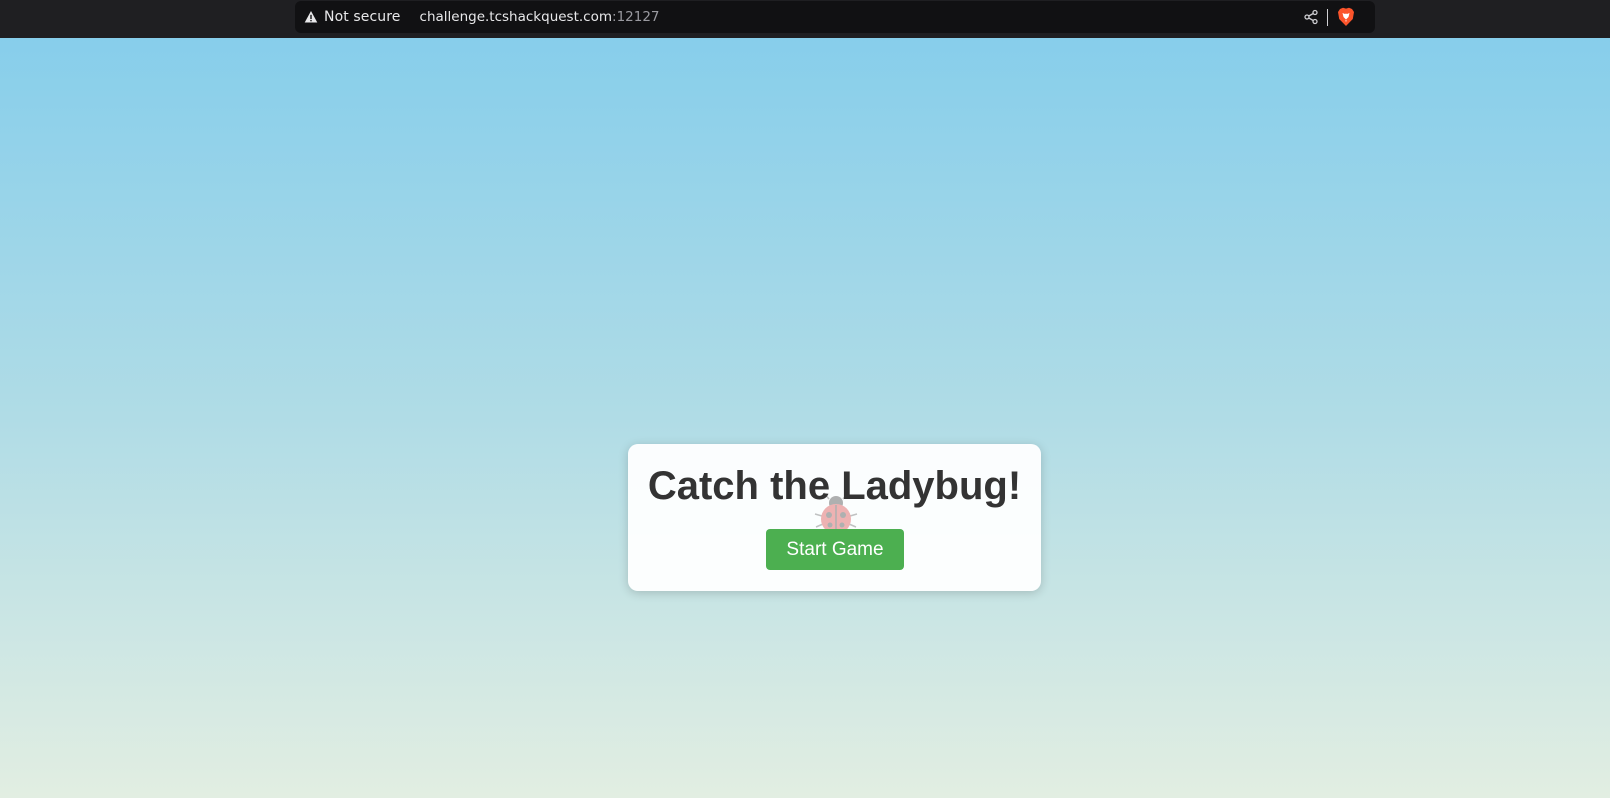  What do you see at coordinates (311, 17) in the screenshot?
I see `warning-icon` at bounding box center [311, 17].